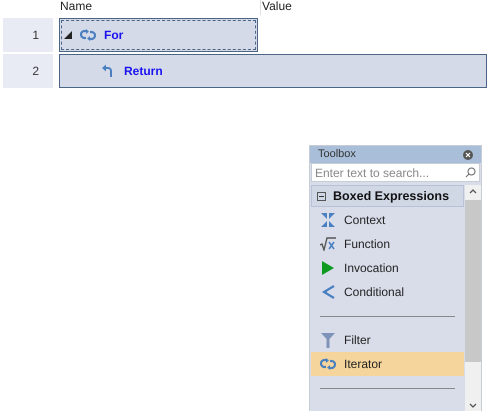 The image size is (487, 411). What do you see at coordinates (327, 220) in the screenshot?
I see `inward-arrows-icon` at bounding box center [327, 220].